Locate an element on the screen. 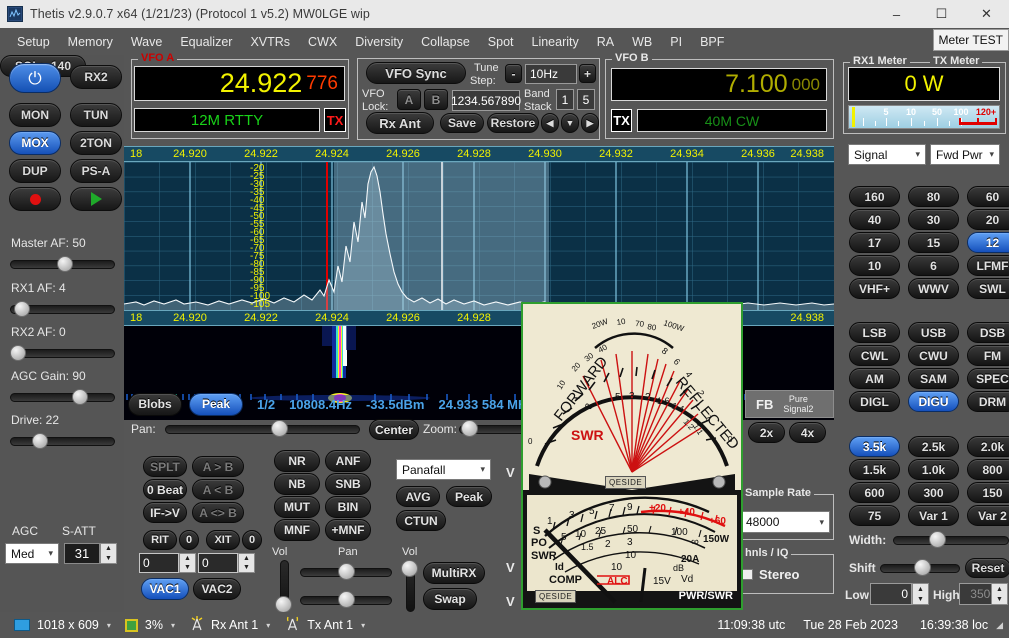  dup-button: DUP is located at coordinates (35, 171).